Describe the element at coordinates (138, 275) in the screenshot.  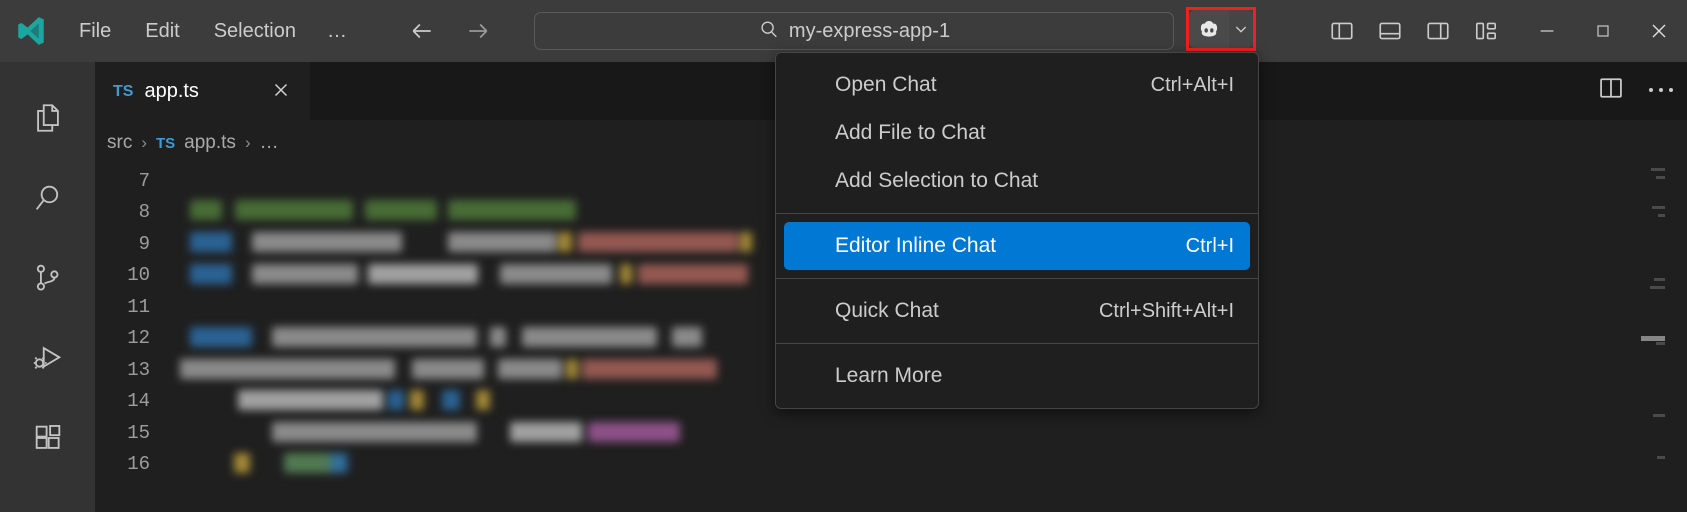
I see `line-number: 10` at that location.